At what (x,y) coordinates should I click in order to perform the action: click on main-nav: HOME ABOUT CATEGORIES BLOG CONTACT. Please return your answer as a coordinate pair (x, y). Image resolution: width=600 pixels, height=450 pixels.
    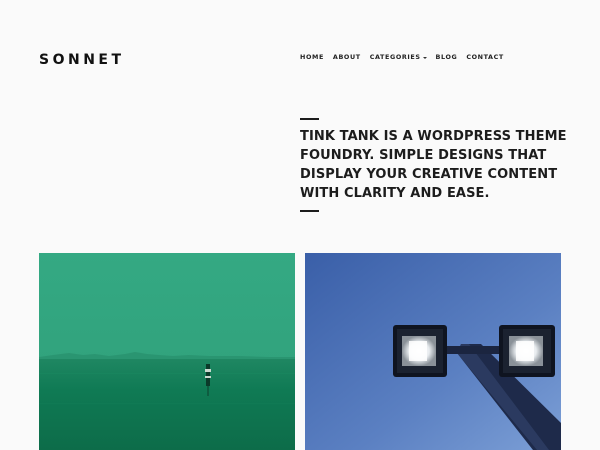
    Looking at the image, I should click on (402, 57).